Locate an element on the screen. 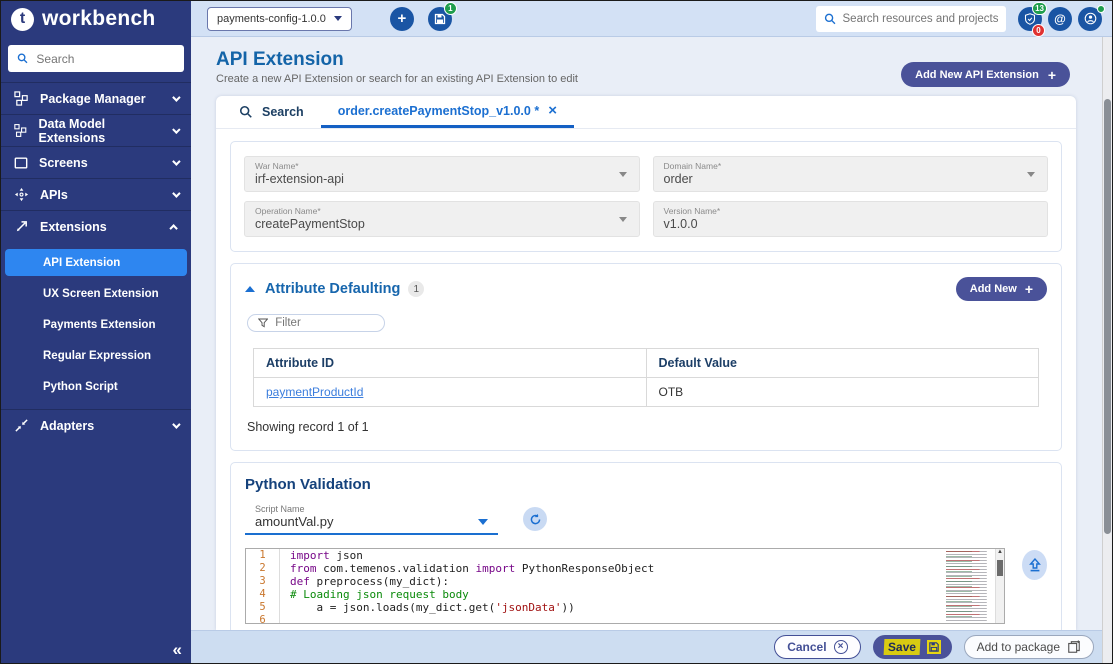 The width and height of the screenshot is (1113, 664). tab-search: Search is located at coordinates (271, 112).